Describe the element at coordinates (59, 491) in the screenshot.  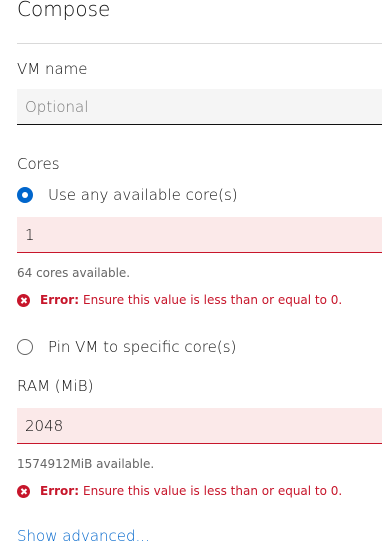
I see `ram-error-prefix: Error:` at that location.